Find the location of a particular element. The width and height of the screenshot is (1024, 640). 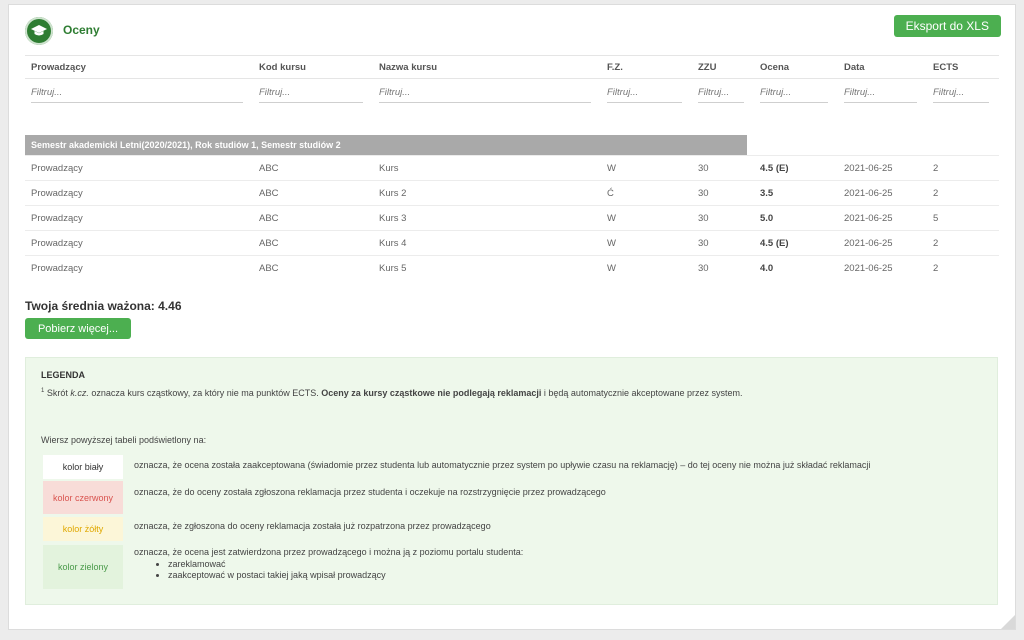

cell-ocena: 5.0 is located at coordinates (796, 218).